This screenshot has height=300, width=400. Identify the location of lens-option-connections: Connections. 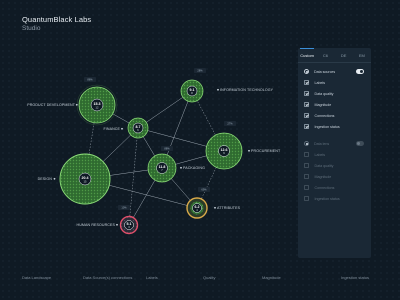
(334, 187).